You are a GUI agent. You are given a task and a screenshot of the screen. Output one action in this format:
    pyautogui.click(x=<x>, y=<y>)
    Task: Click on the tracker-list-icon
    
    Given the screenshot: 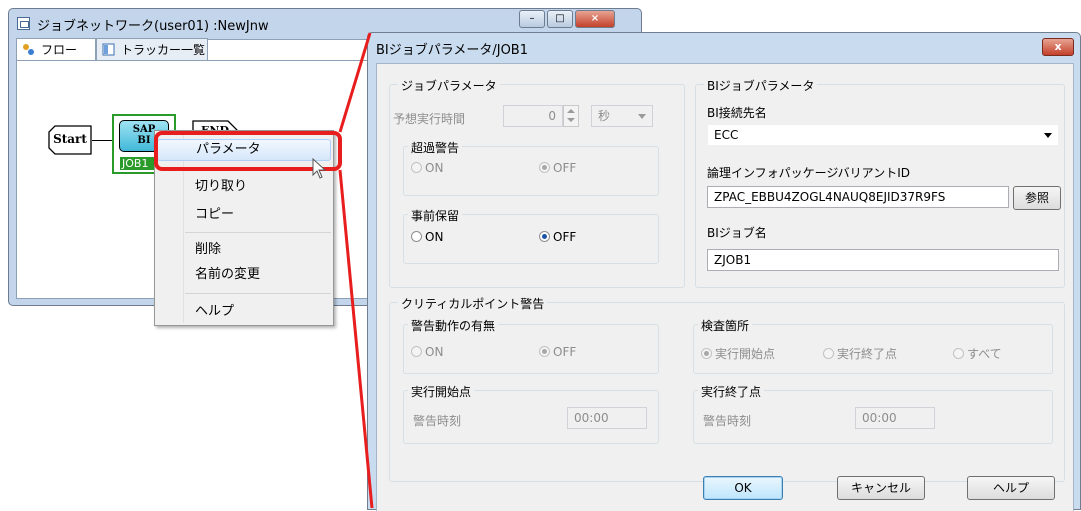 What is the action you would take?
    pyautogui.click(x=108, y=49)
    